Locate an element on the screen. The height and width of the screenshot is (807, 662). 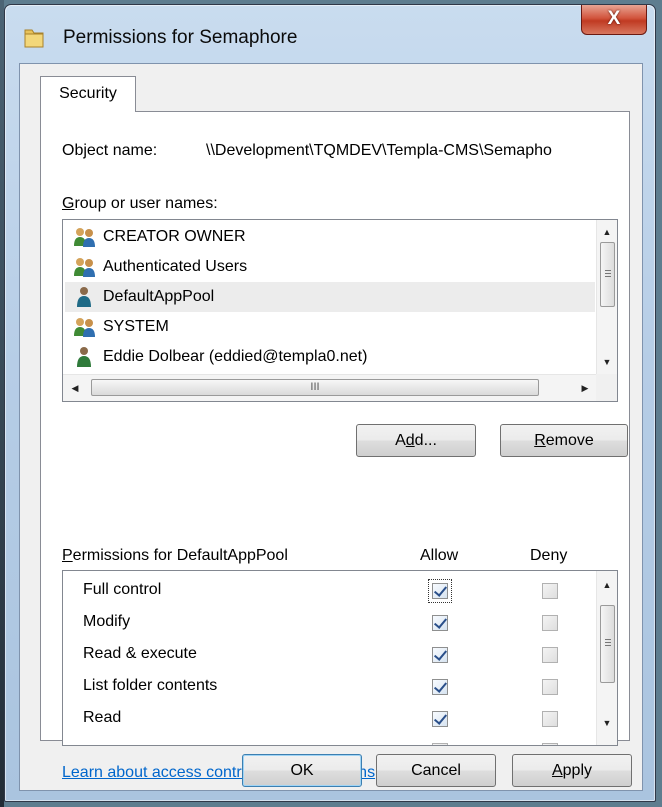
allow-list-folder-contents-checkbox is located at coordinates (440, 687).